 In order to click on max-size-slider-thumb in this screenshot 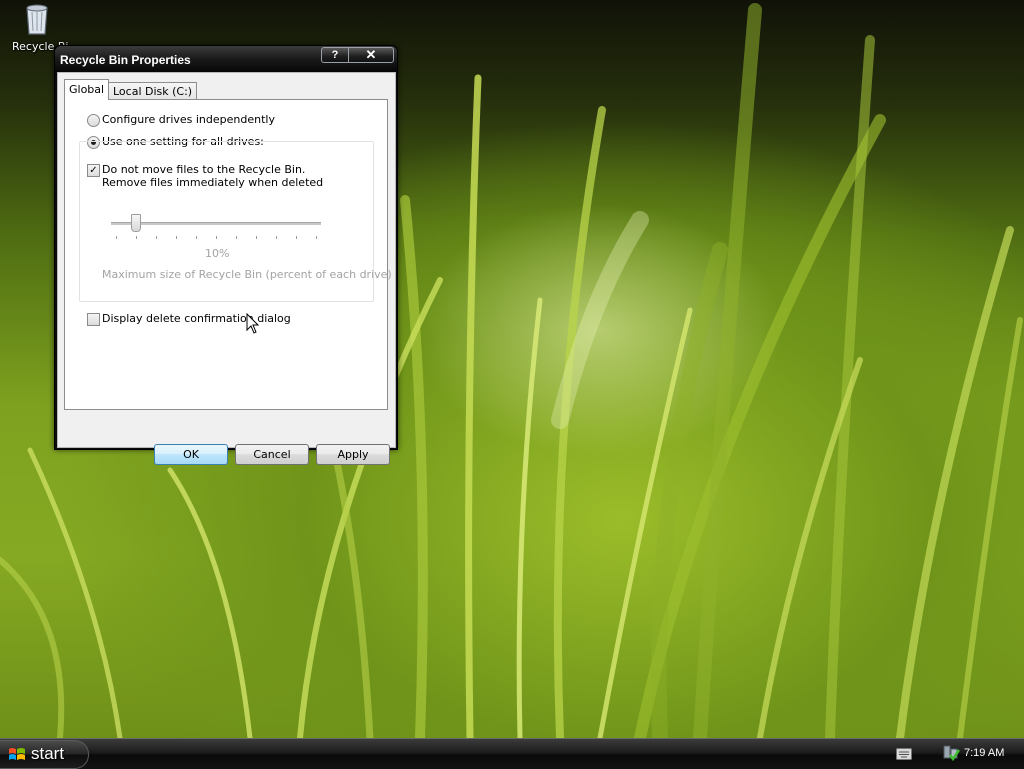, I will do `click(136, 223)`.